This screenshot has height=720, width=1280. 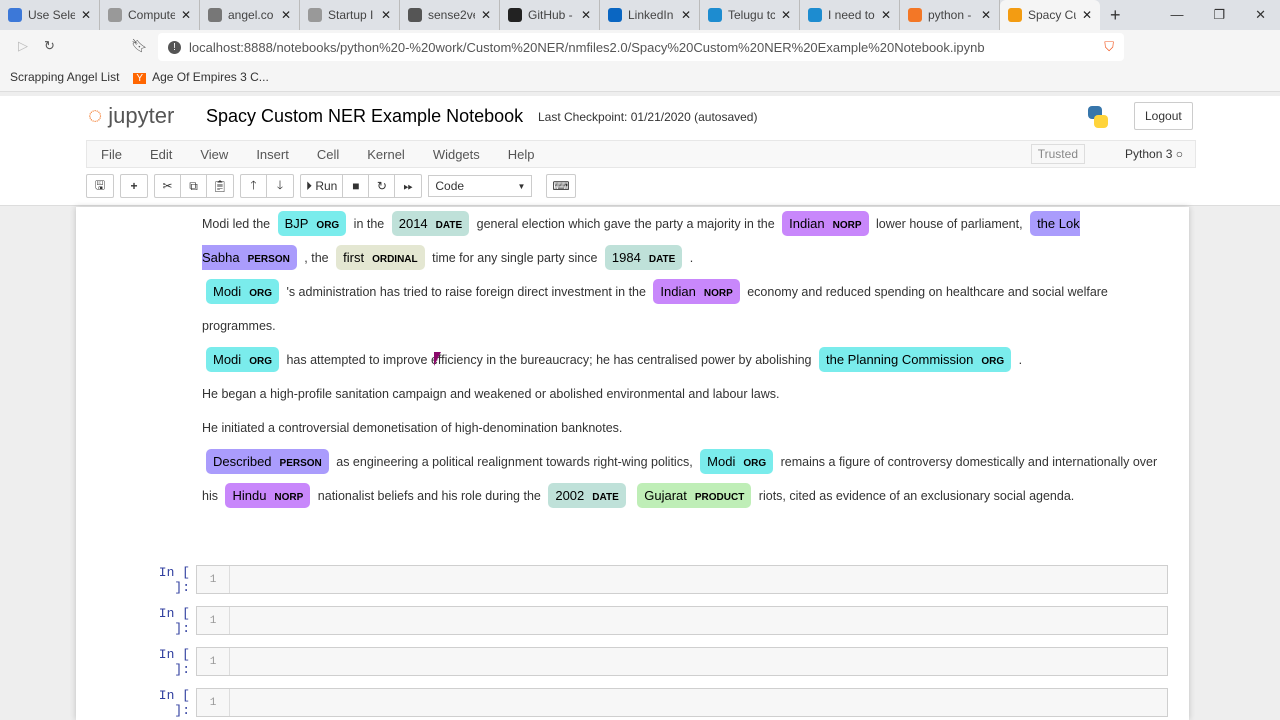 I want to click on tab-title: sense2ve, so click(x=451, y=15).